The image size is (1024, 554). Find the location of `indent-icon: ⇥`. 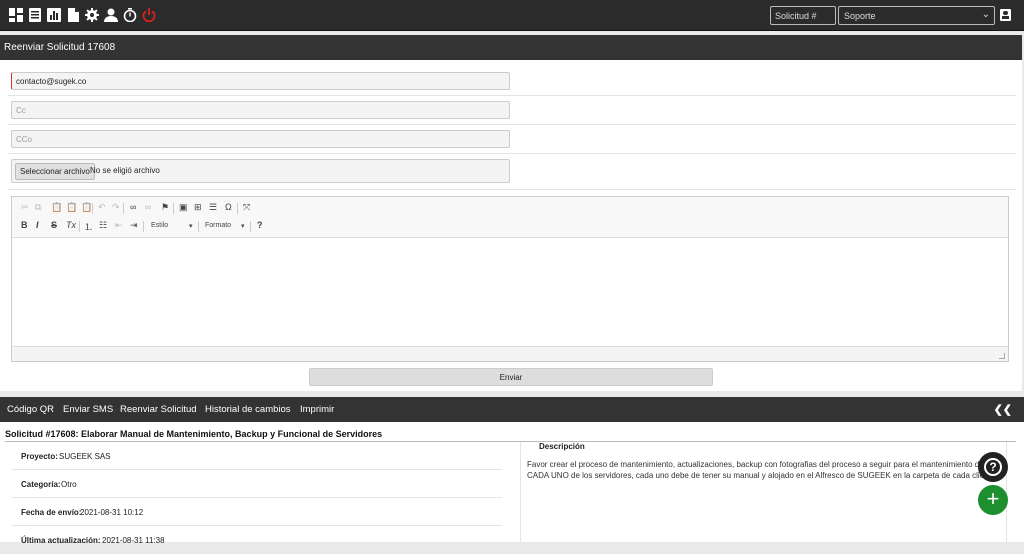

indent-icon: ⇥ is located at coordinates (134, 225).